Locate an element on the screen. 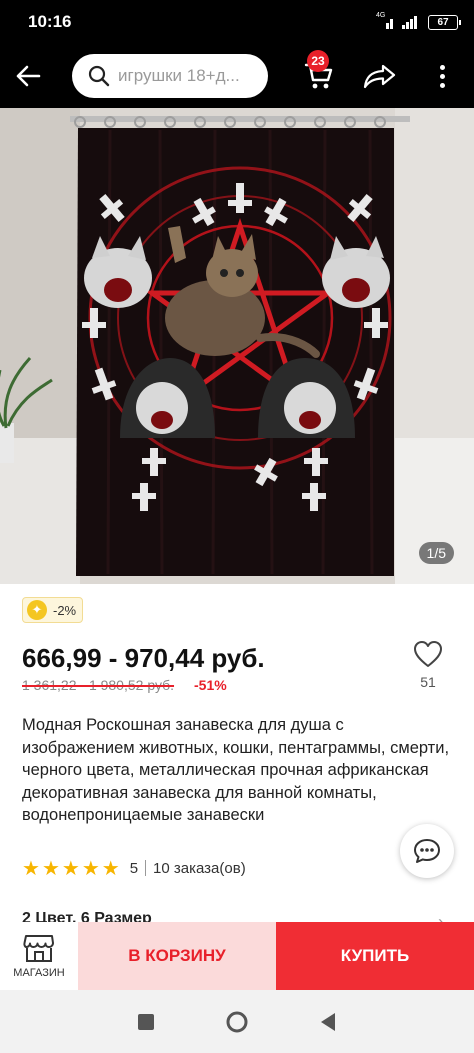 Image resolution: width=474 pixels, height=1053 pixels. image-counter: 1/5 is located at coordinates (436, 553).